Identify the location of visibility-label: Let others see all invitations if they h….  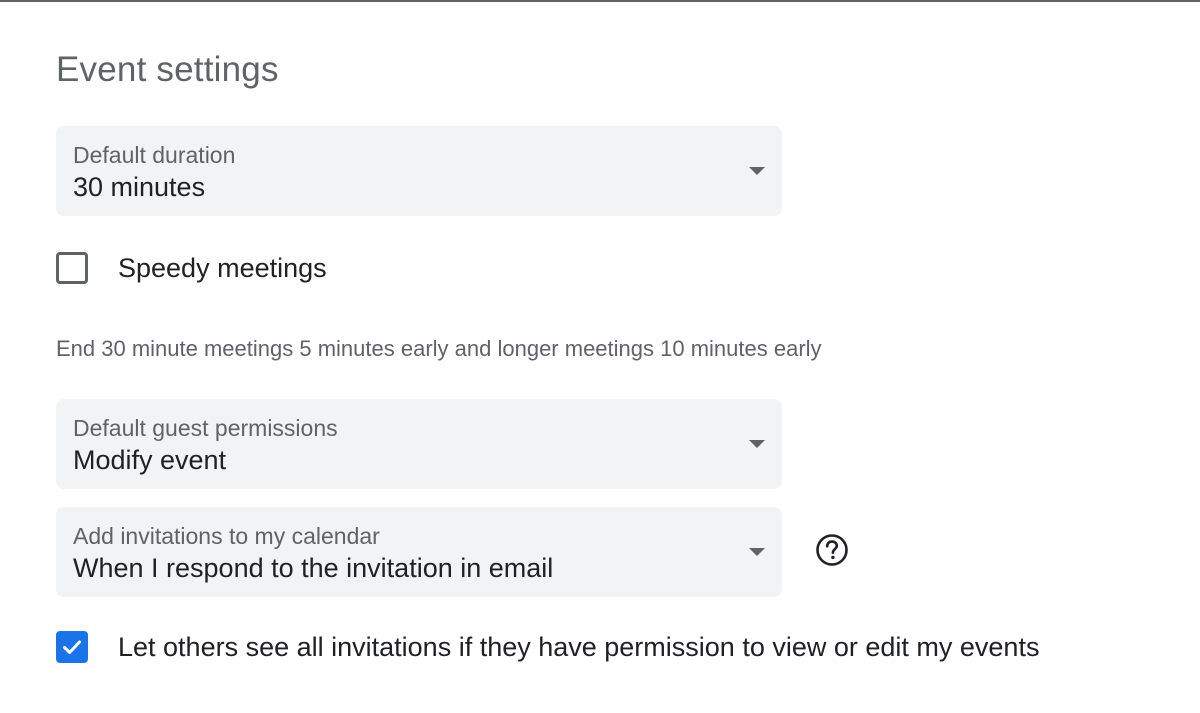
(579, 646).